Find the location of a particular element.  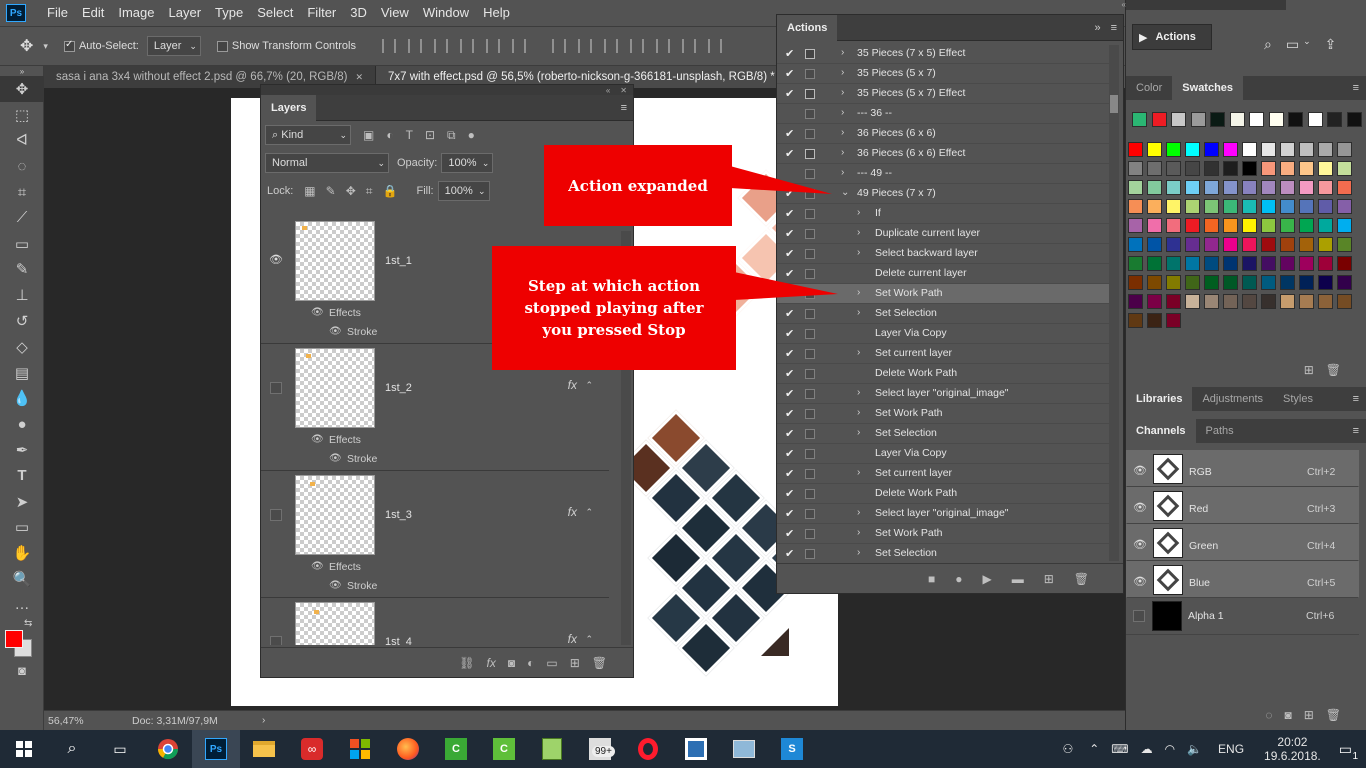

swap-colors-icon: ⇆ is located at coordinates (28, 623).